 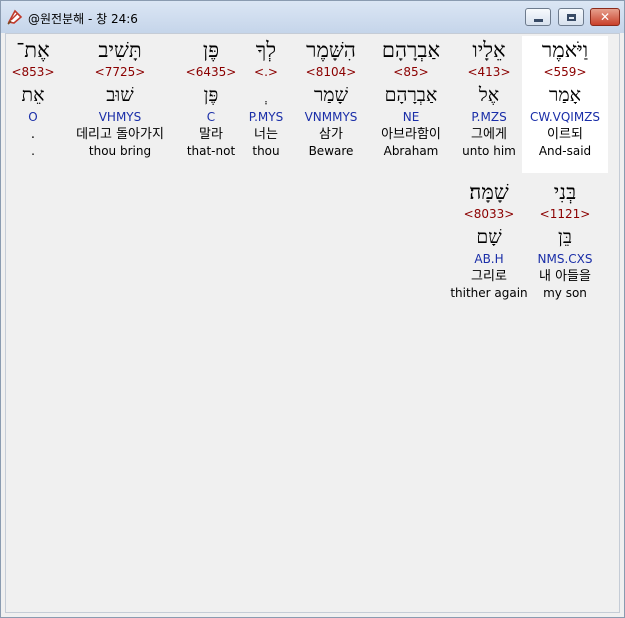 I want to click on english-gloss: ., so click(x=33, y=151).